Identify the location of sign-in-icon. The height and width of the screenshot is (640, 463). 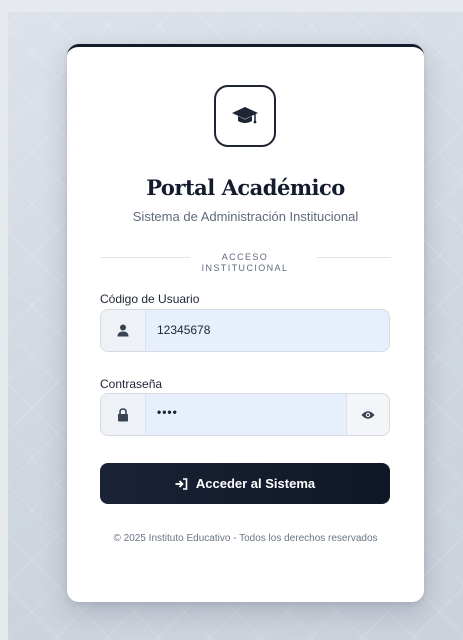
(181, 483).